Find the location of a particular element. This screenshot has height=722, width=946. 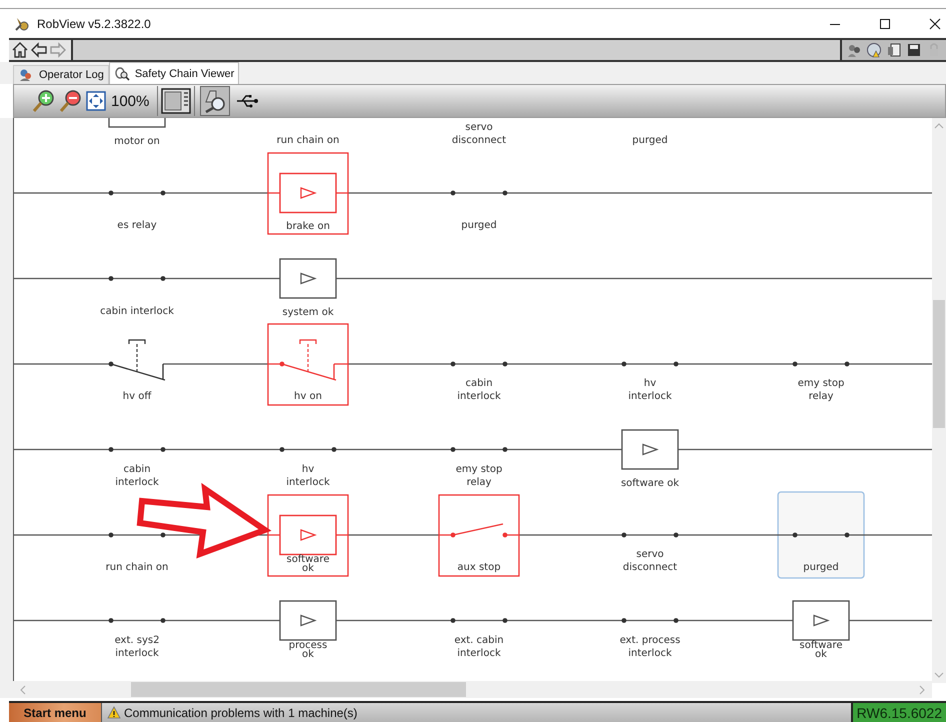

panel-layout-icon is located at coordinates (176, 101).